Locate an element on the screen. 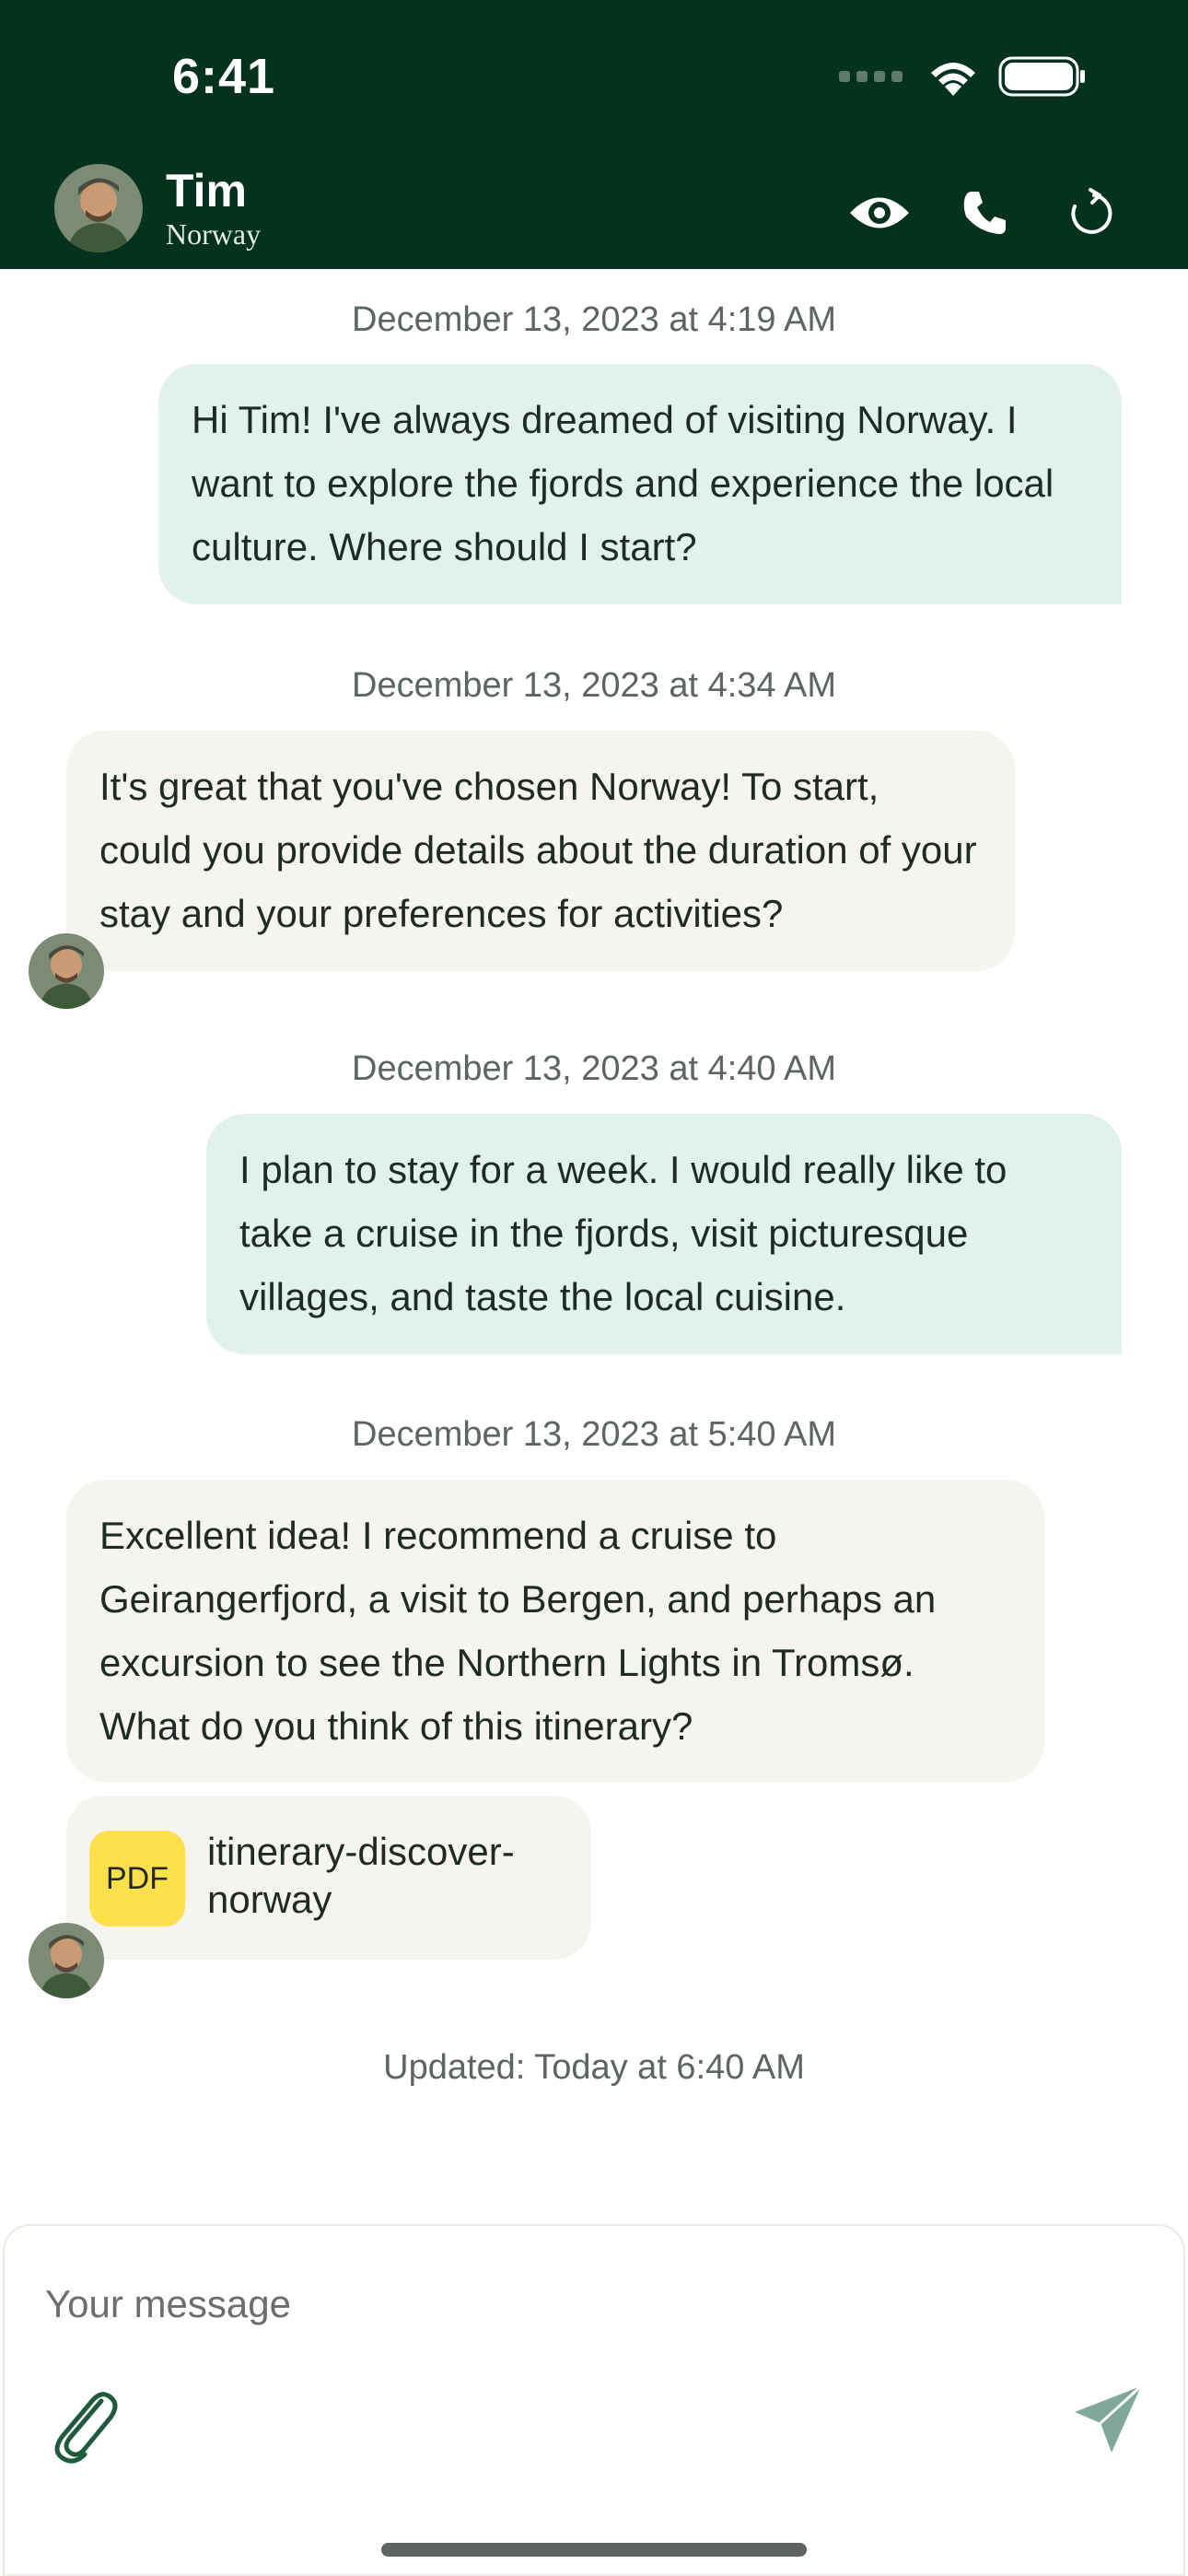 This screenshot has height=2576, width=1188. paperclip-icon is located at coordinates (86, 2428).